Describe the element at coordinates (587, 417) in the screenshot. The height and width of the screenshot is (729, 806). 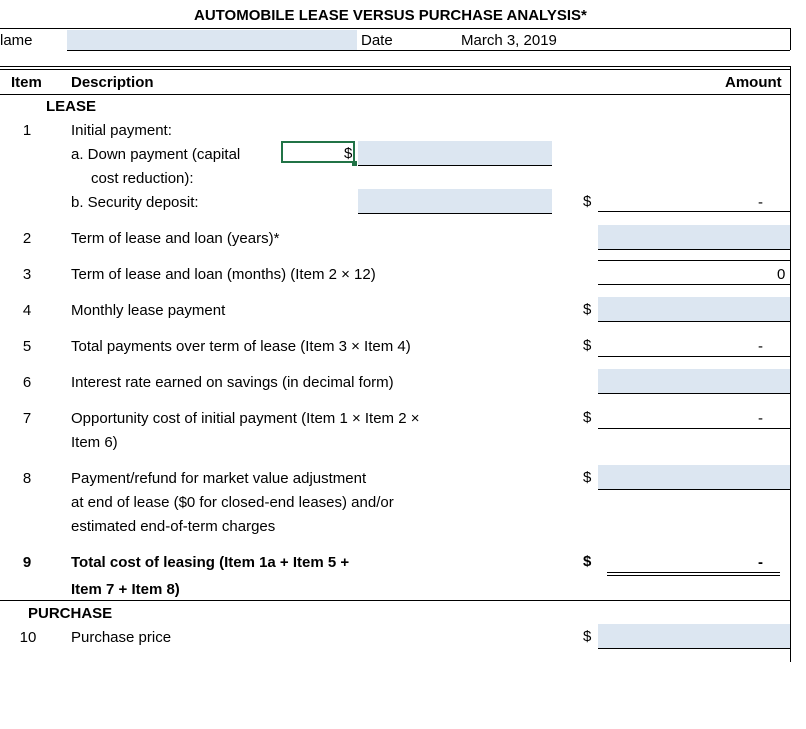
I see `item-7-currency: $` at that location.